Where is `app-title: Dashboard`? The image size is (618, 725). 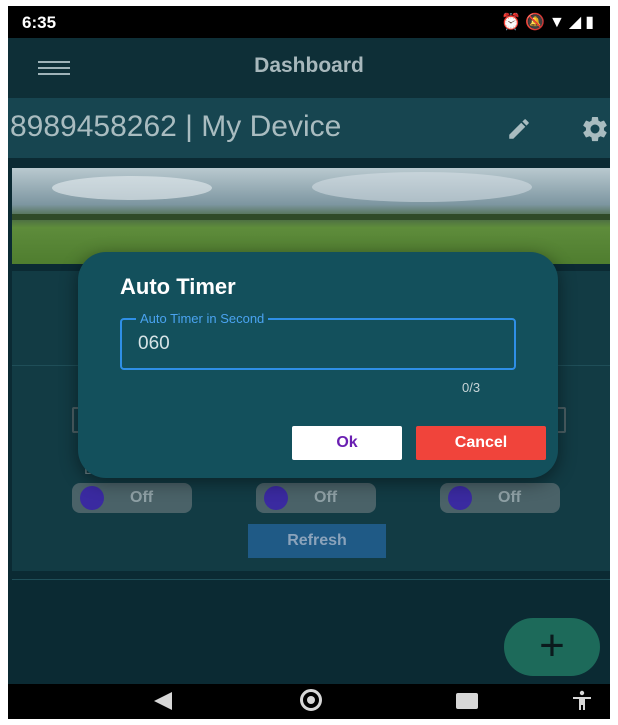
app-title: Dashboard is located at coordinates (309, 65).